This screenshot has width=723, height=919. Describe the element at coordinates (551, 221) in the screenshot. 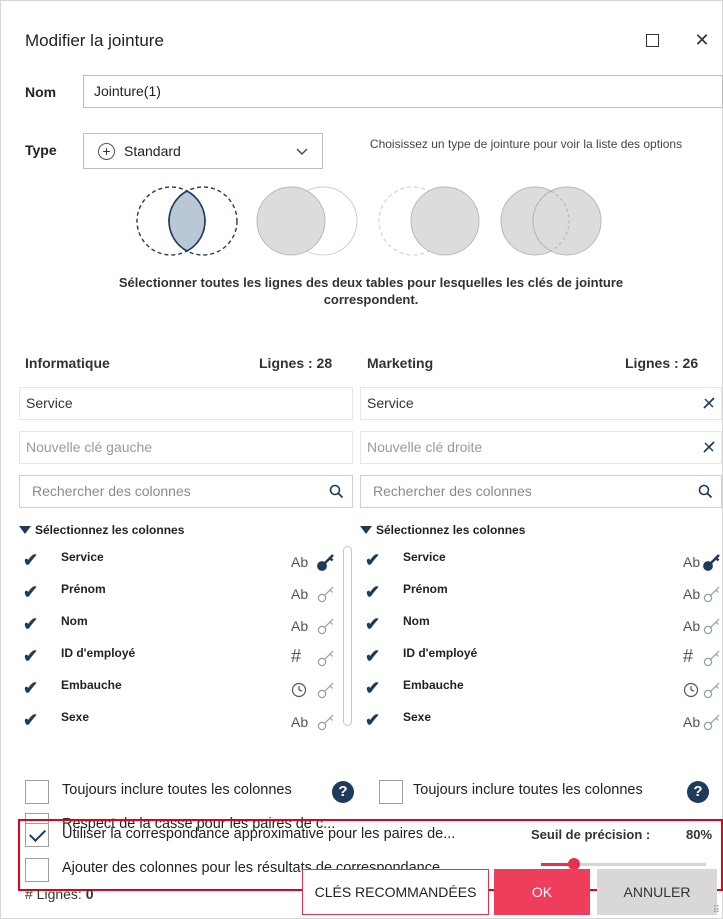

I see `outer-join-icon` at that location.